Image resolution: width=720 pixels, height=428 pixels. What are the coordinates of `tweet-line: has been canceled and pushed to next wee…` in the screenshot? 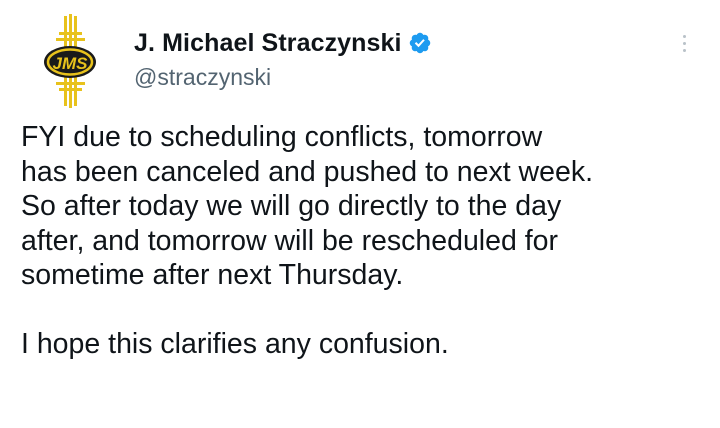 It's located at (307, 171).